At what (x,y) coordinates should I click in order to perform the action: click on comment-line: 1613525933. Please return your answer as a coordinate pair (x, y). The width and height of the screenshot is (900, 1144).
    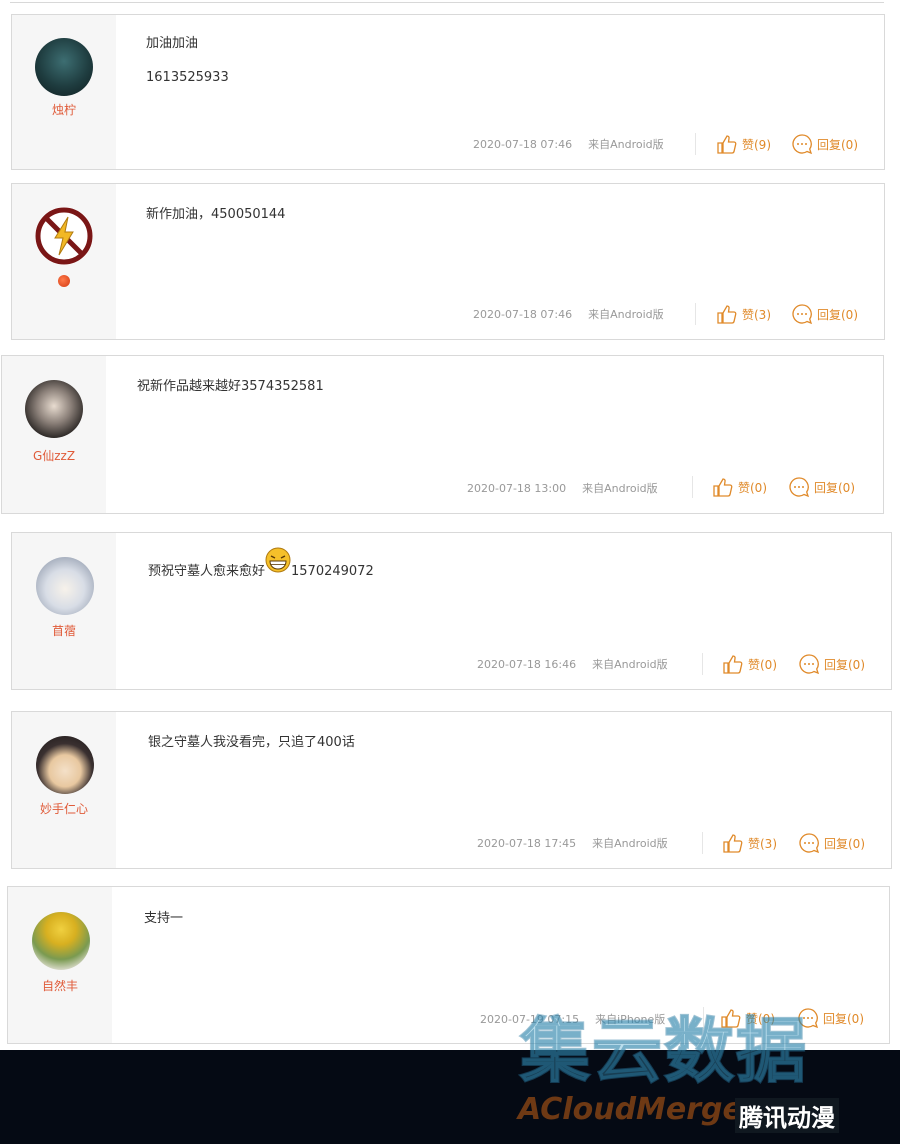
    Looking at the image, I should click on (187, 77).